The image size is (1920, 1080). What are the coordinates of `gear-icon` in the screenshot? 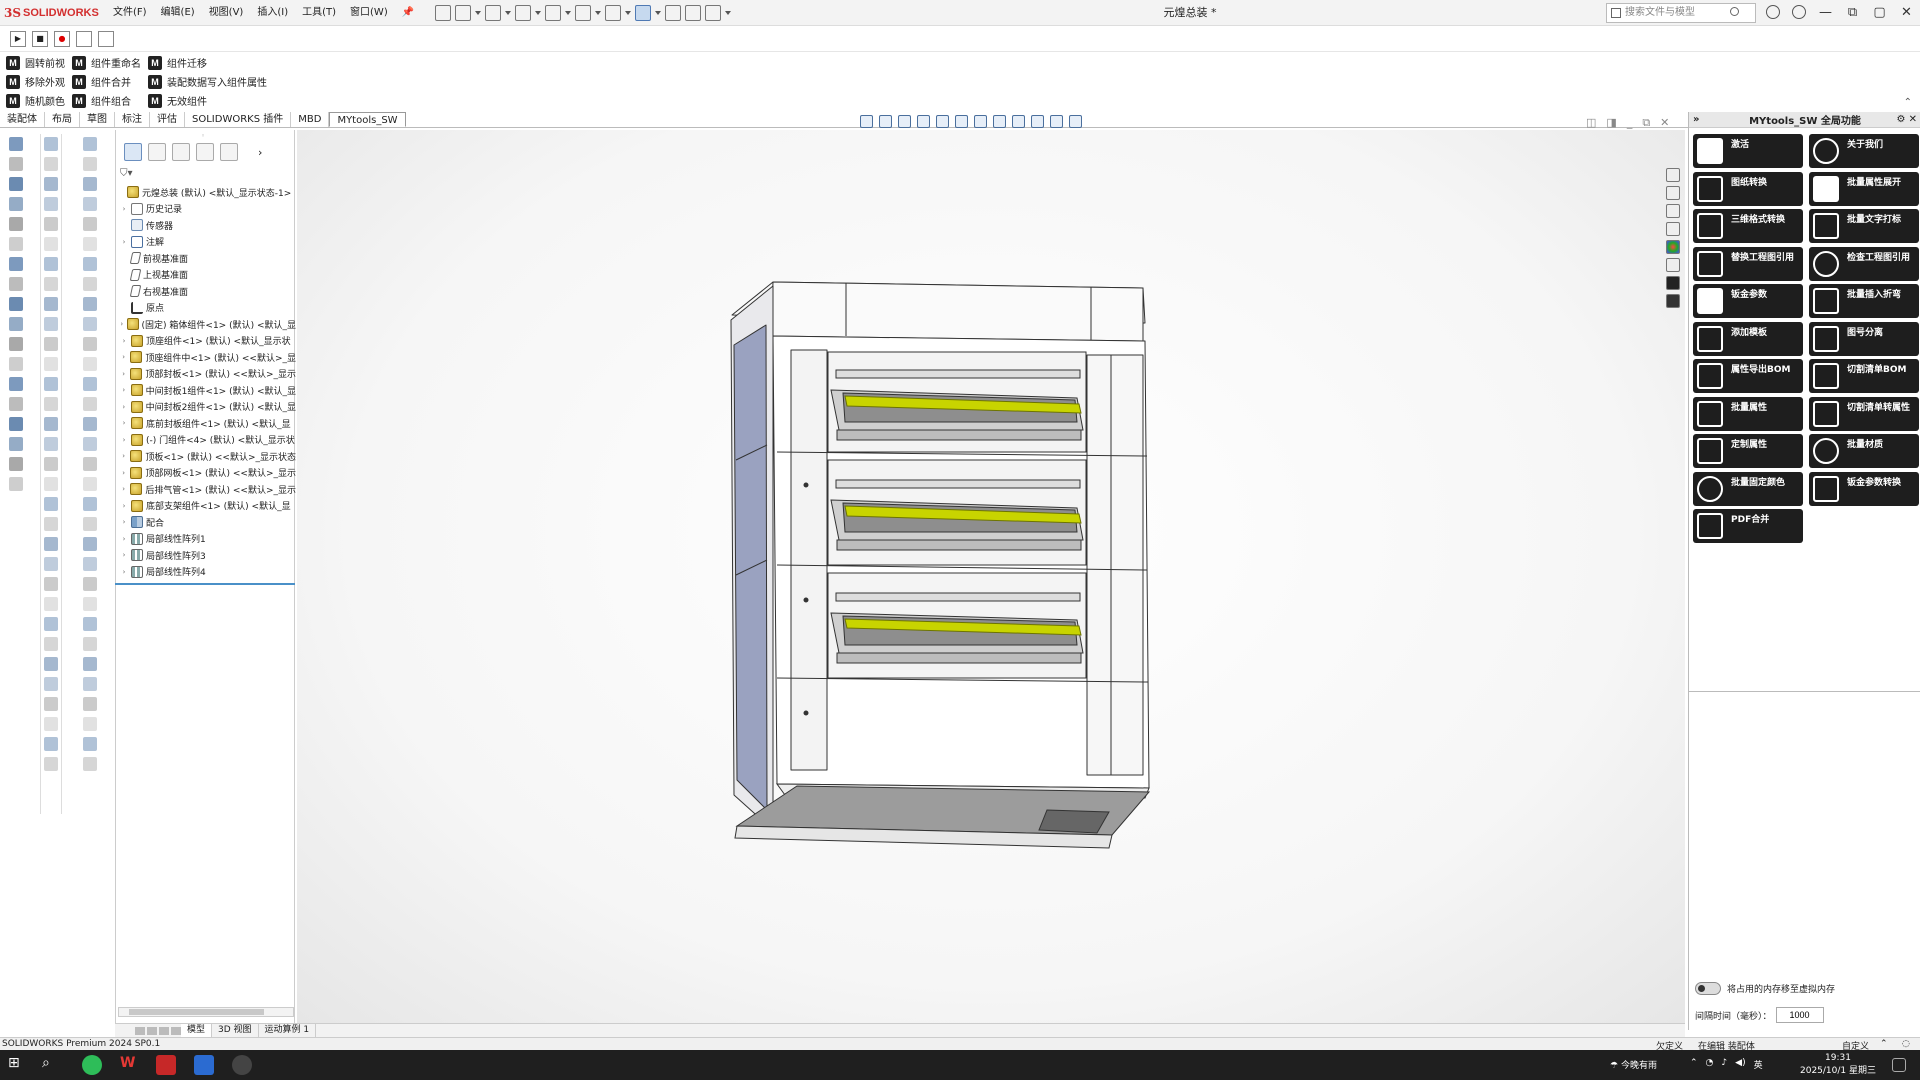 It's located at (713, 12).